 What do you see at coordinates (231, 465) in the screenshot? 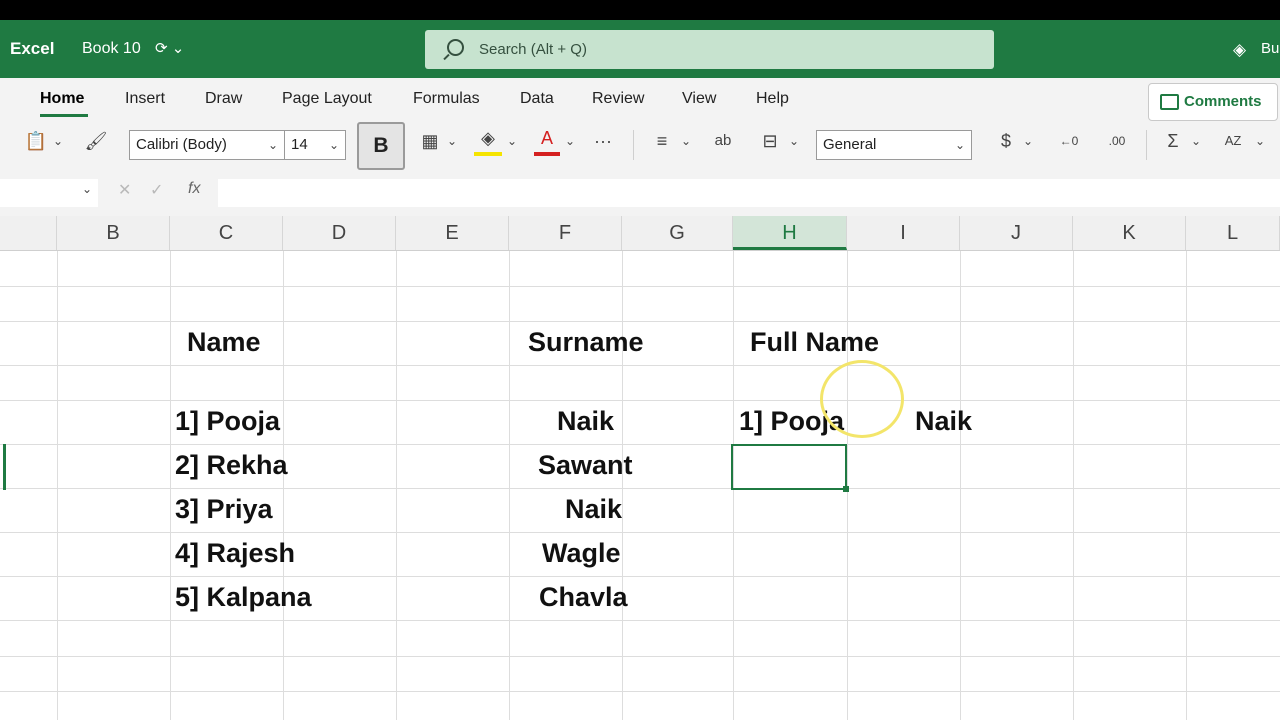
I see `cell-name-2: 2] Rekha` at bounding box center [231, 465].